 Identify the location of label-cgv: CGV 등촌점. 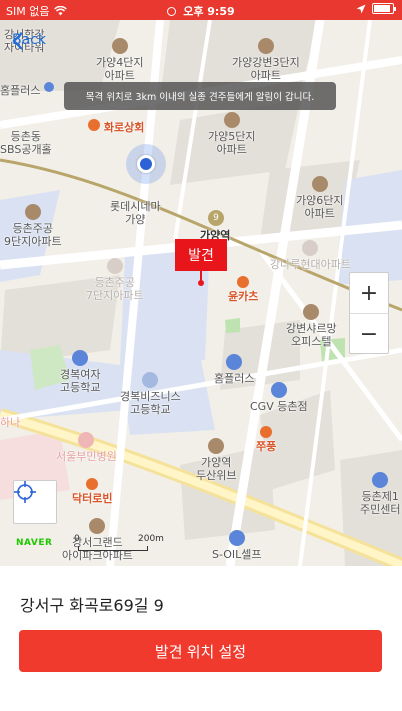
(279, 397).